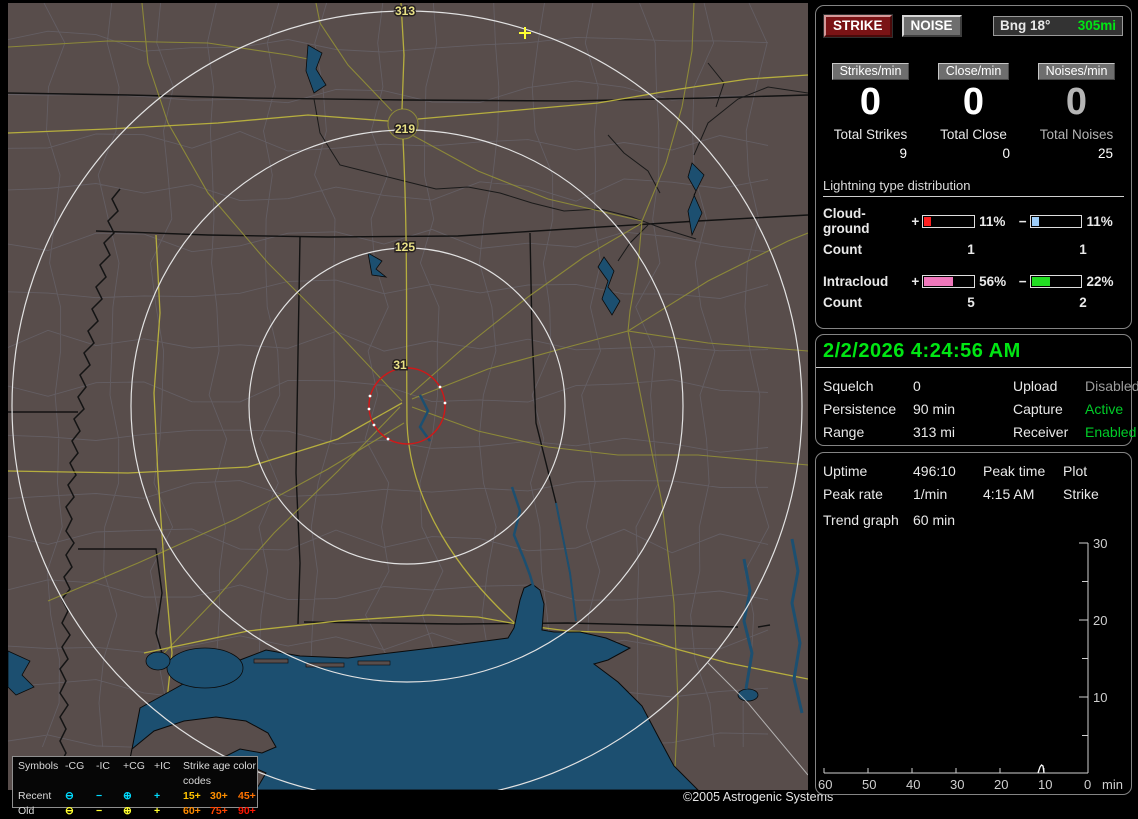  I want to click on trend-graph-label: Trend graph, so click(861, 520).